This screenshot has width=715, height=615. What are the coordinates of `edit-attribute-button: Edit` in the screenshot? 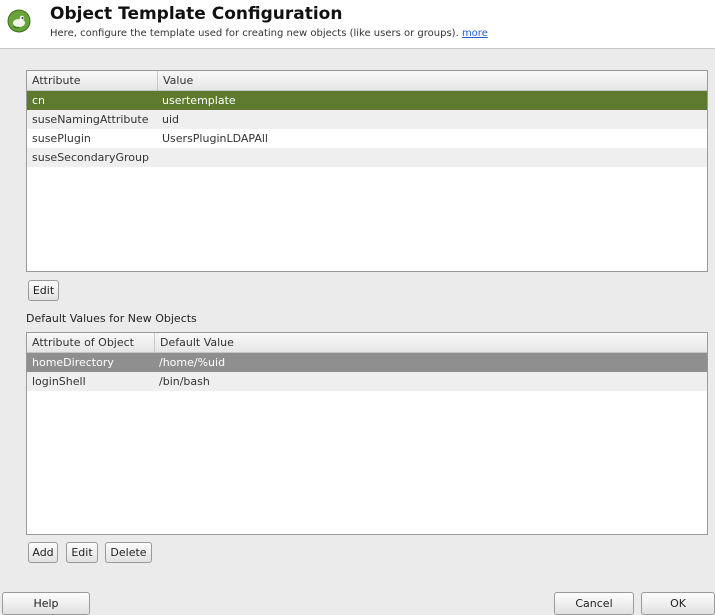 It's located at (43, 290).